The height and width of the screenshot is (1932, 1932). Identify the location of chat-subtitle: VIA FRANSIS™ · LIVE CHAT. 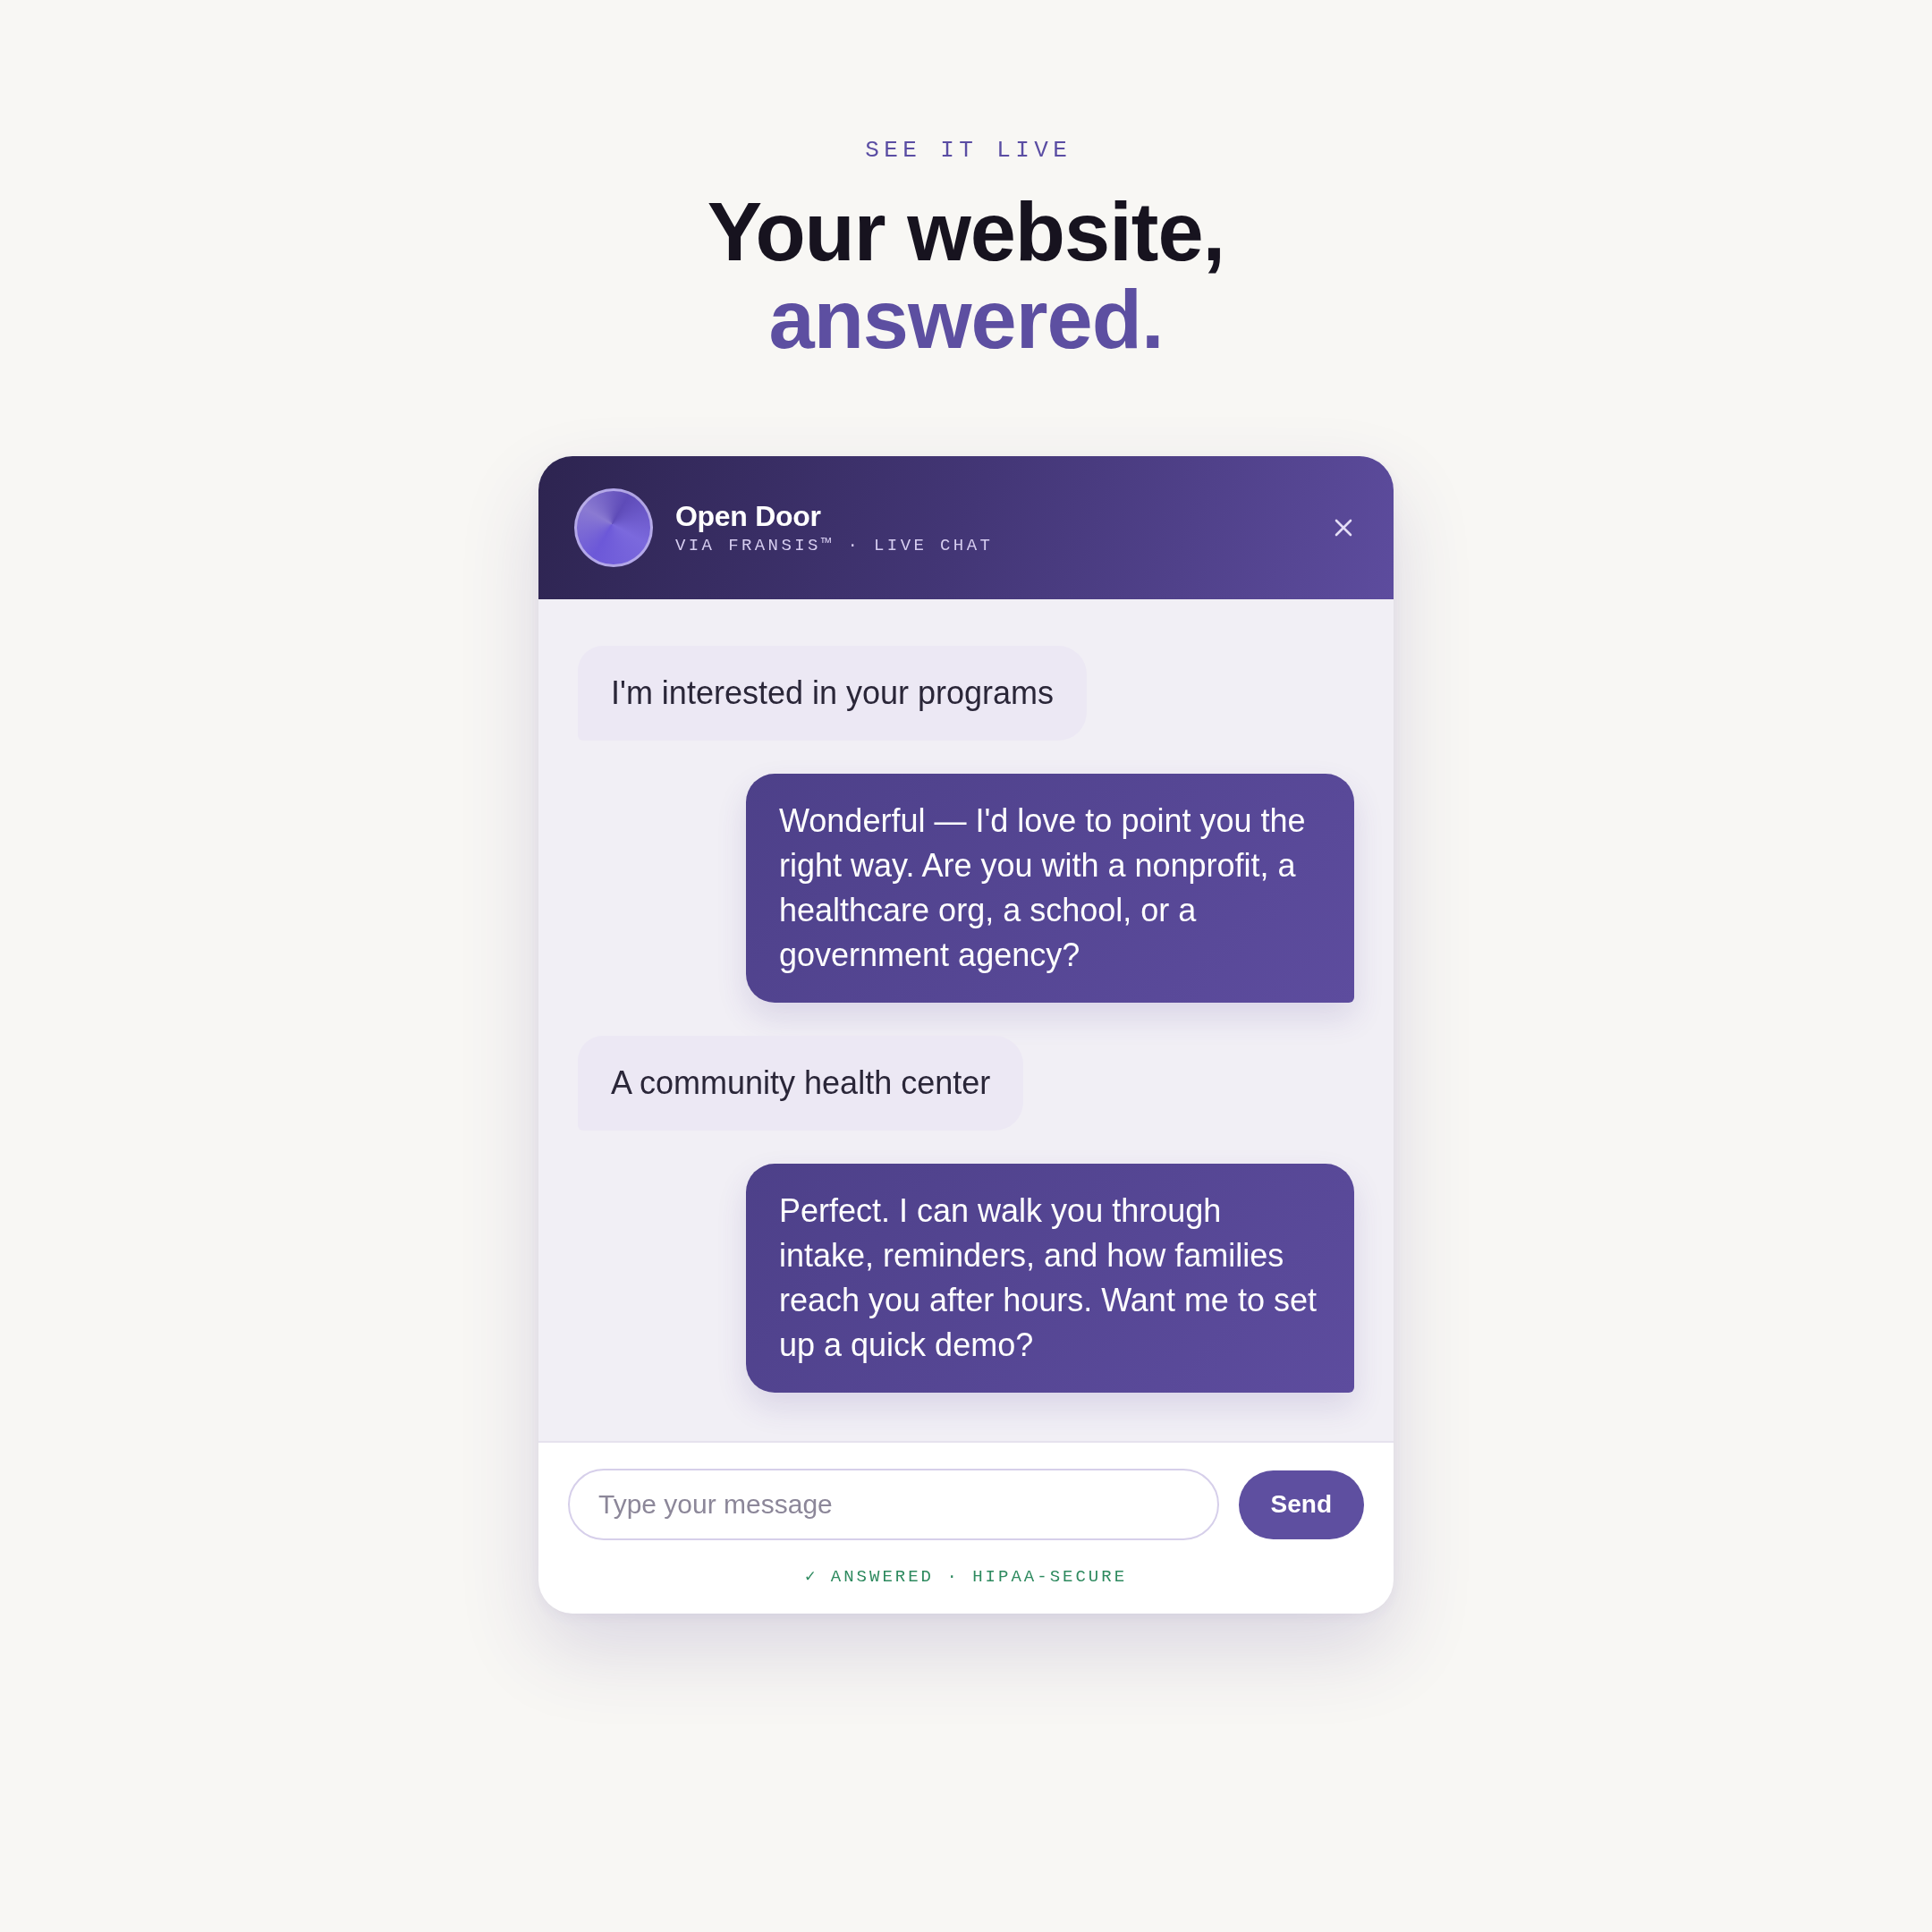
(835, 545).